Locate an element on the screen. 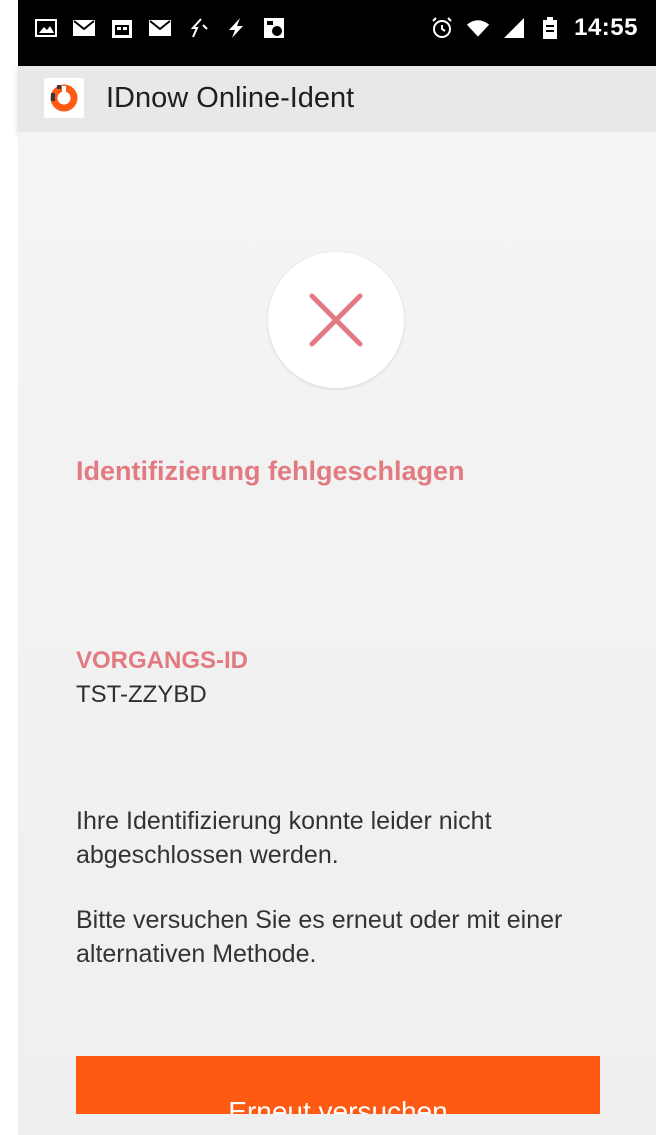  status-time: 14:55 is located at coordinates (606, 27).